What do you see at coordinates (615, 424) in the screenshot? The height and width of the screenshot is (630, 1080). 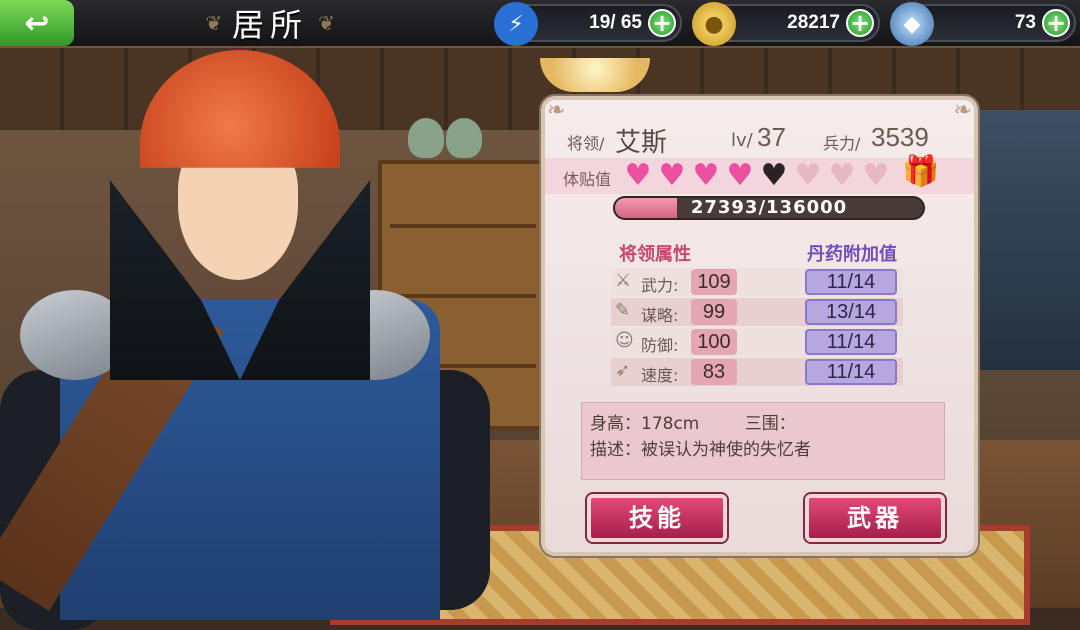 I see `height-label: 身高：` at bounding box center [615, 424].